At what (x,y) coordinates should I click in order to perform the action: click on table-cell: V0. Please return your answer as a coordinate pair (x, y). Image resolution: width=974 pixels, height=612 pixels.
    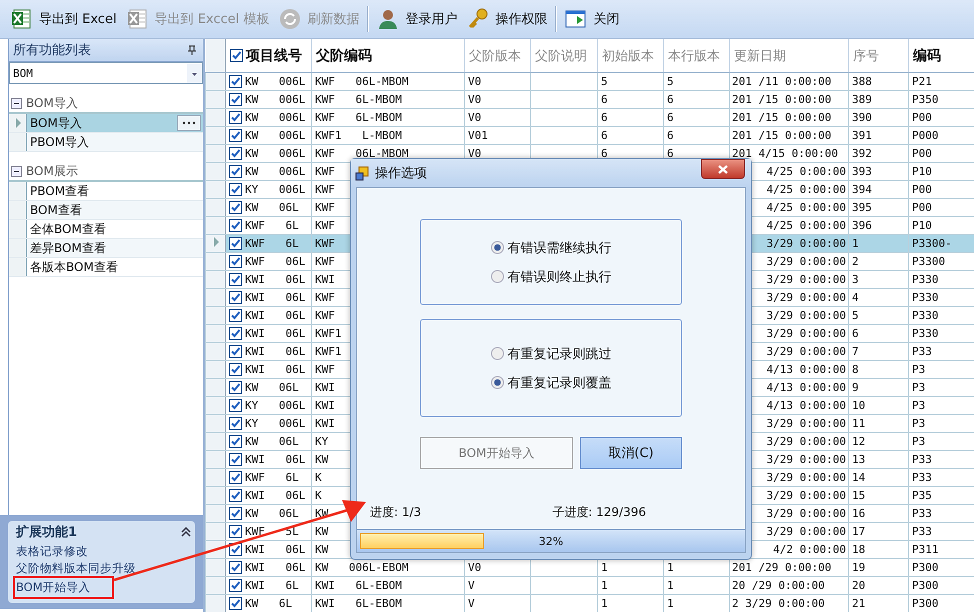
    Looking at the image, I should click on (475, 117).